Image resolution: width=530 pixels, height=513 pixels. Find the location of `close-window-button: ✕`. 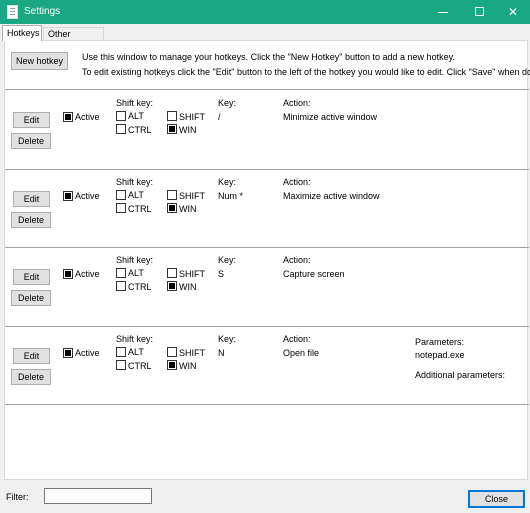

close-window-button: ✕ is located at coordinates (513, 12).